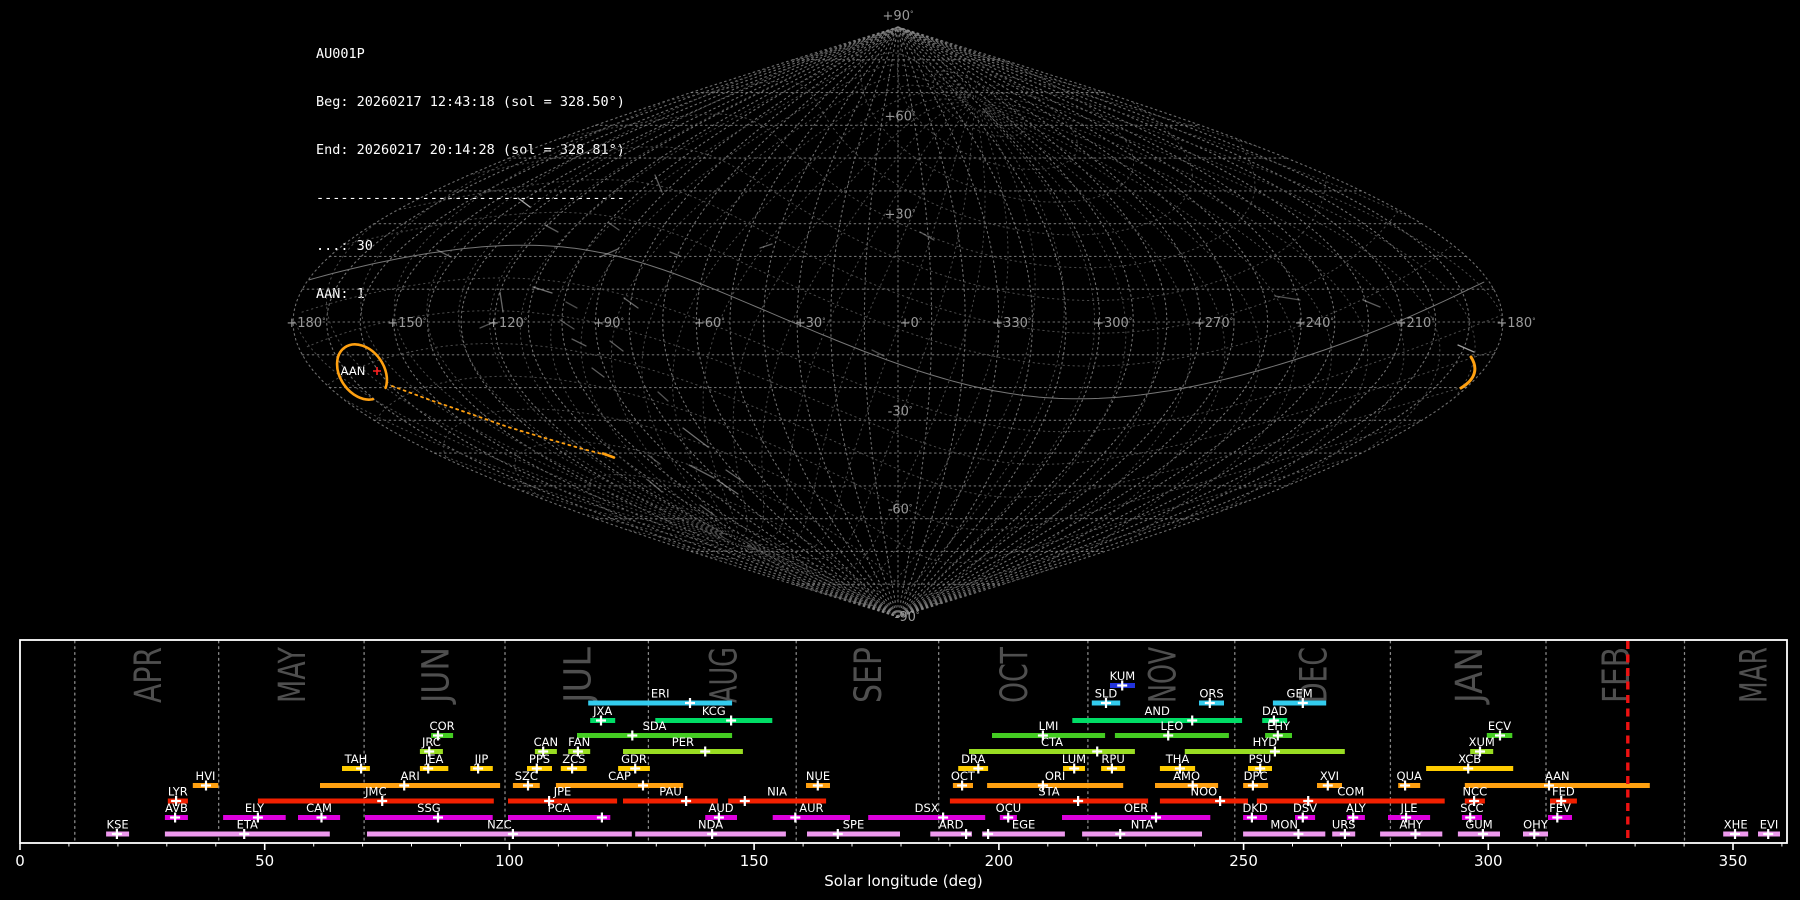 The width and height of the screenshot is (1800, 900). What do you see at coordinates (1284, 825) in the screenshot?
I see `shower-code-label: MON` at bounding box center [1284, 825].